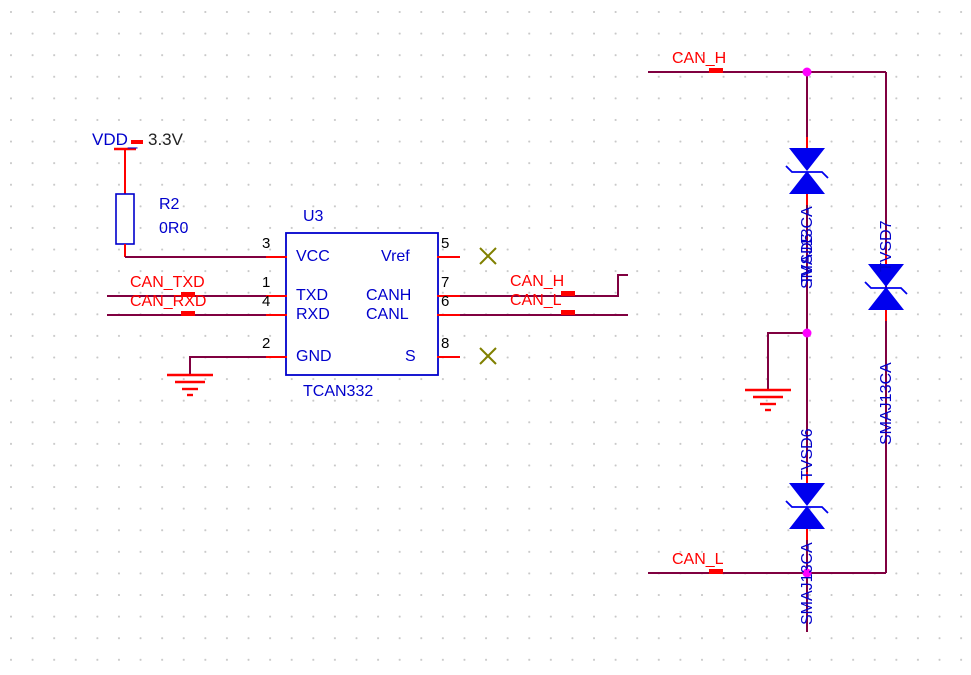 The image size is (971, 675). I want to click on pin-number-3: 3, so click(266, 243).